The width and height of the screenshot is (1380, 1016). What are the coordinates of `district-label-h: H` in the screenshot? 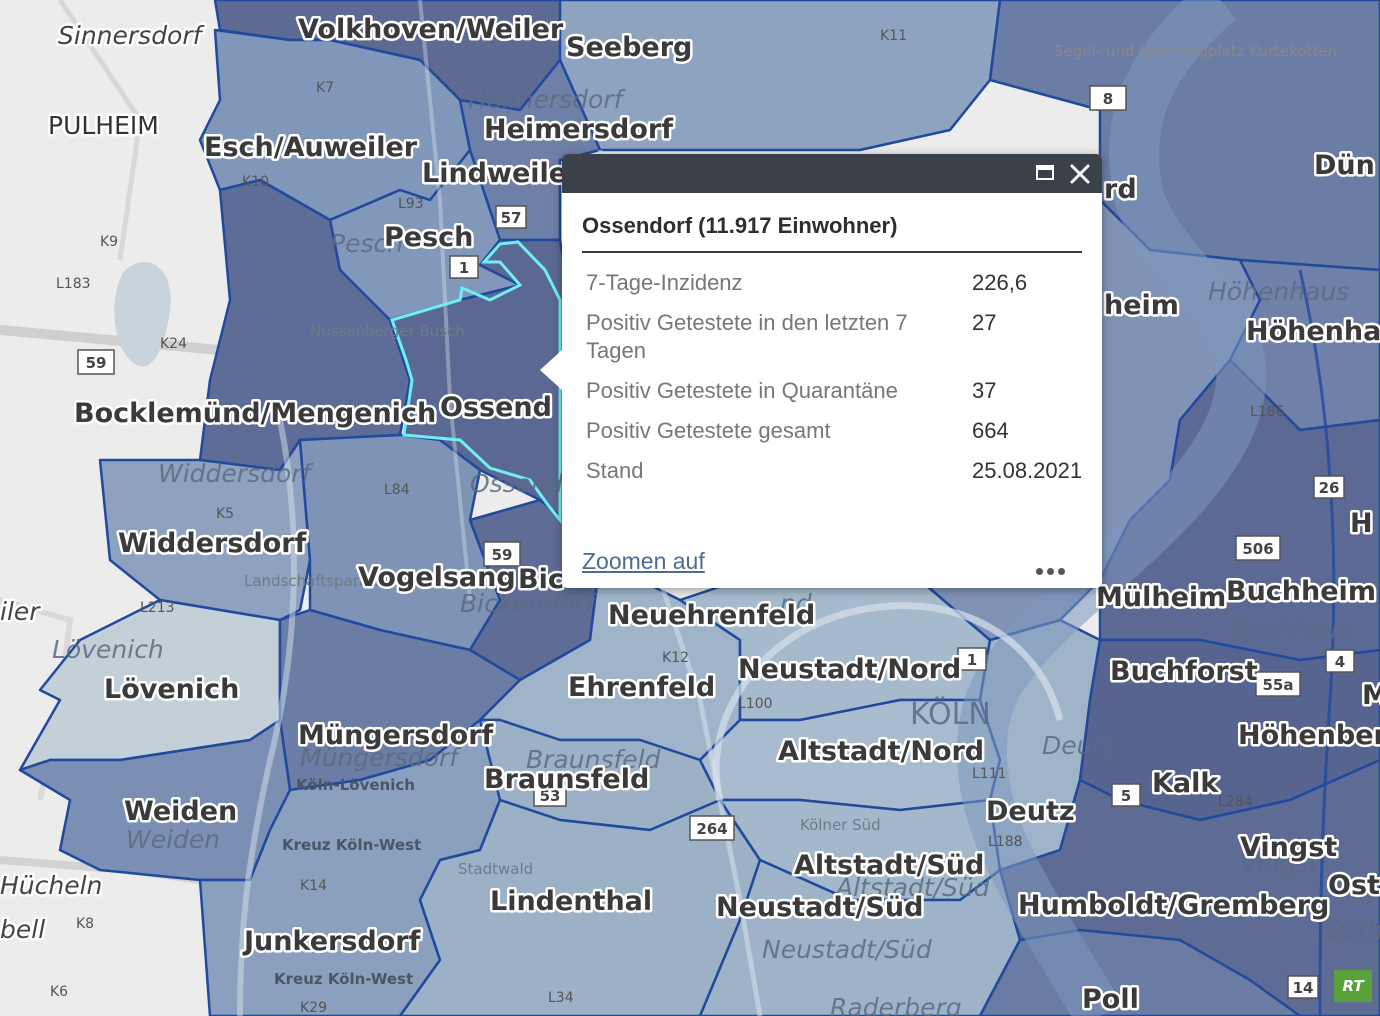 It's located at (1361, 523).